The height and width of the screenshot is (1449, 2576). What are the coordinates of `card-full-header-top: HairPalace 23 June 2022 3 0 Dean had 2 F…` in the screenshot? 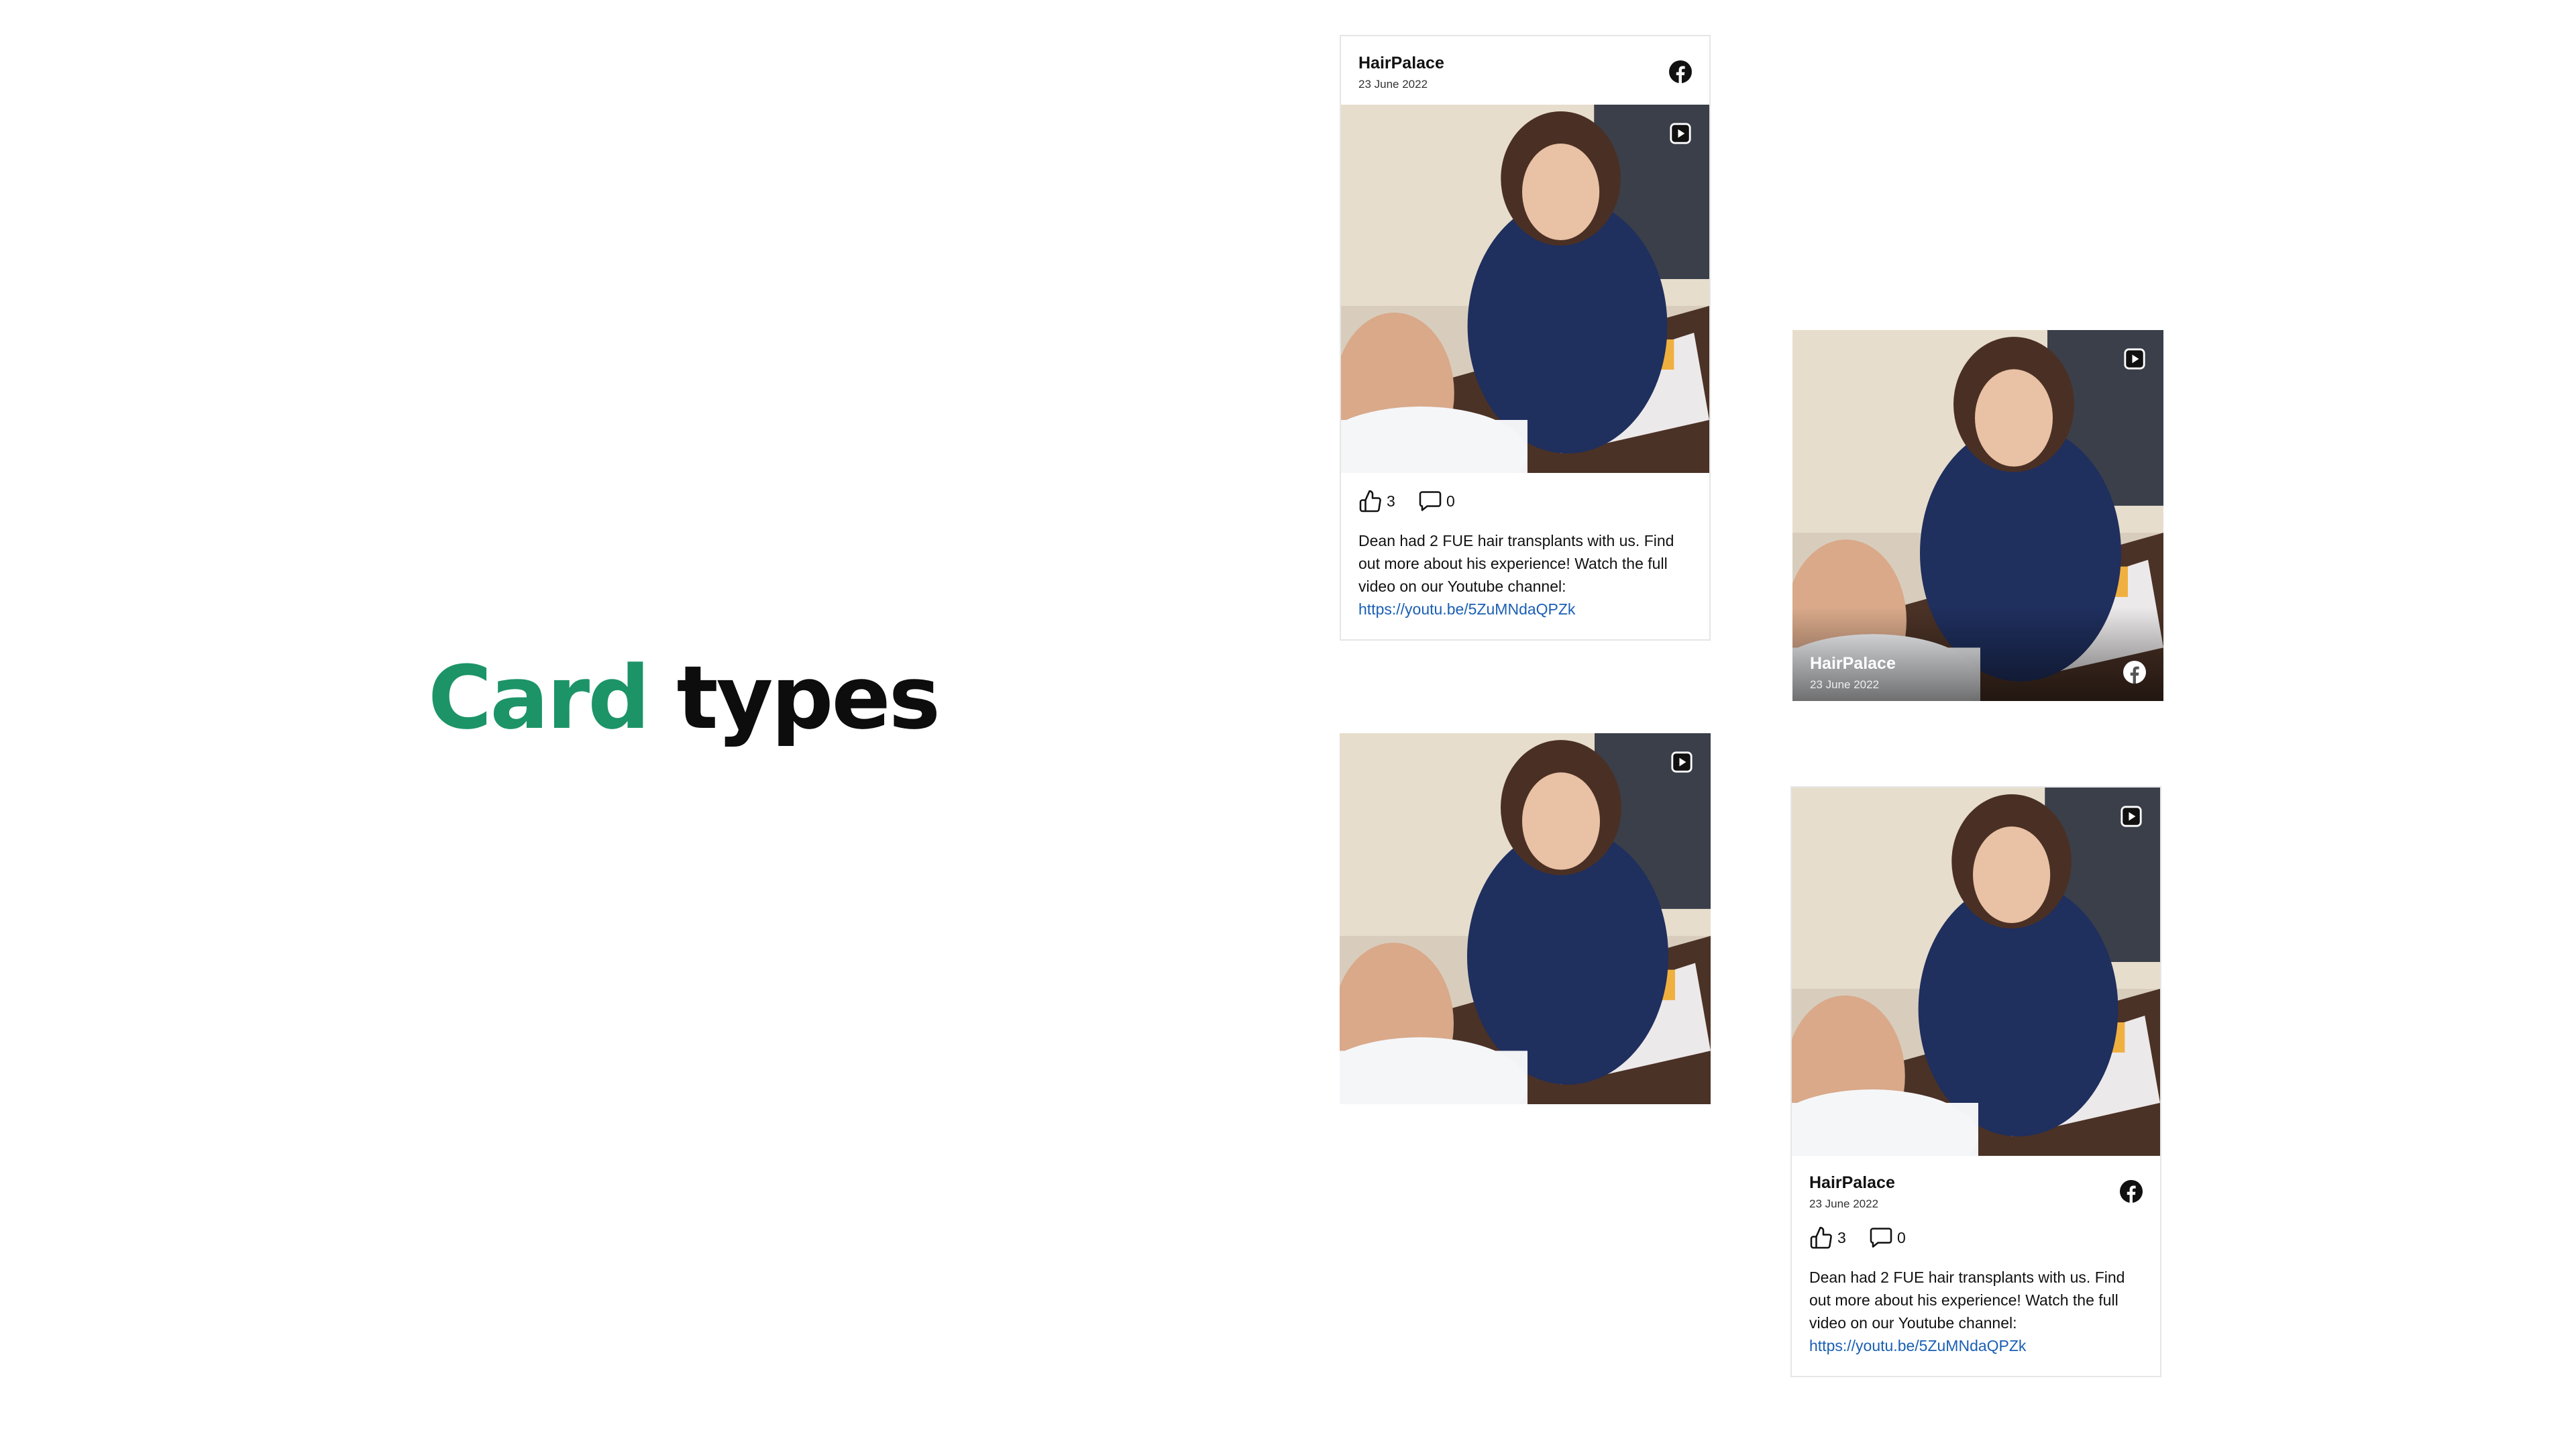 It's located at (1525, 338).